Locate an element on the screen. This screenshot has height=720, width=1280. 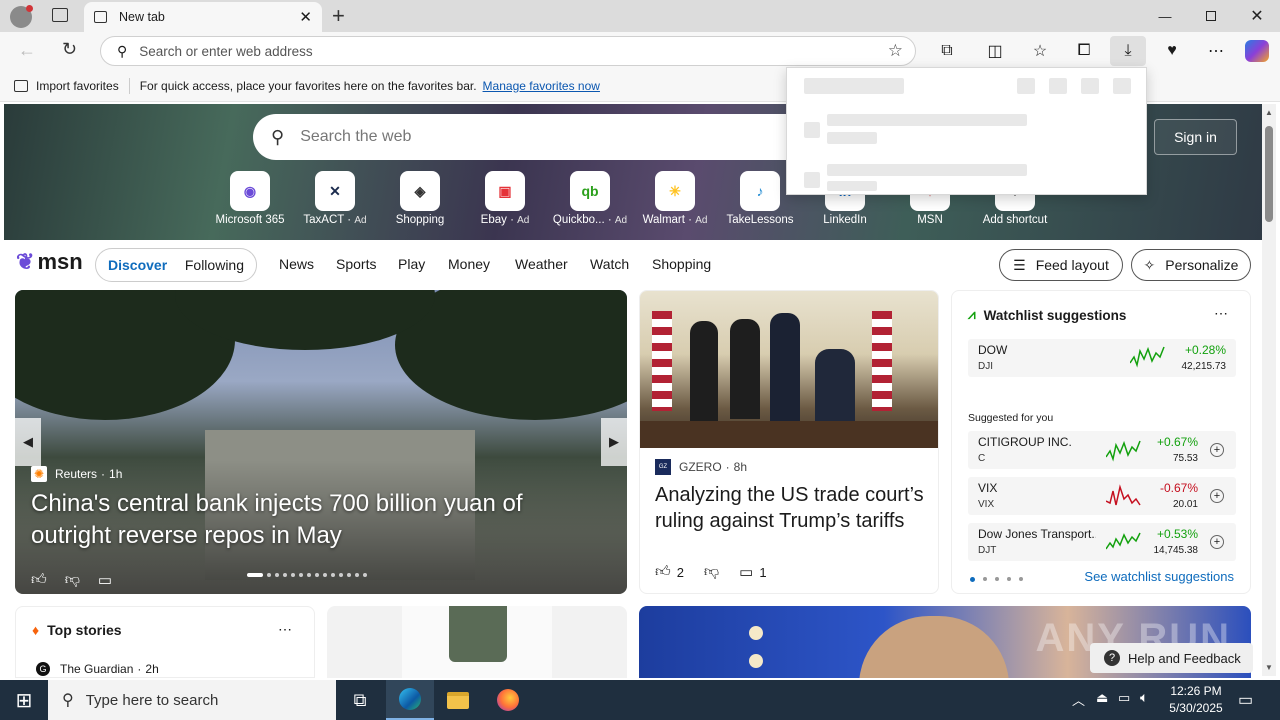
tile-walmart: ✳ Walmart · Ad is located at coordinates (675, 198).